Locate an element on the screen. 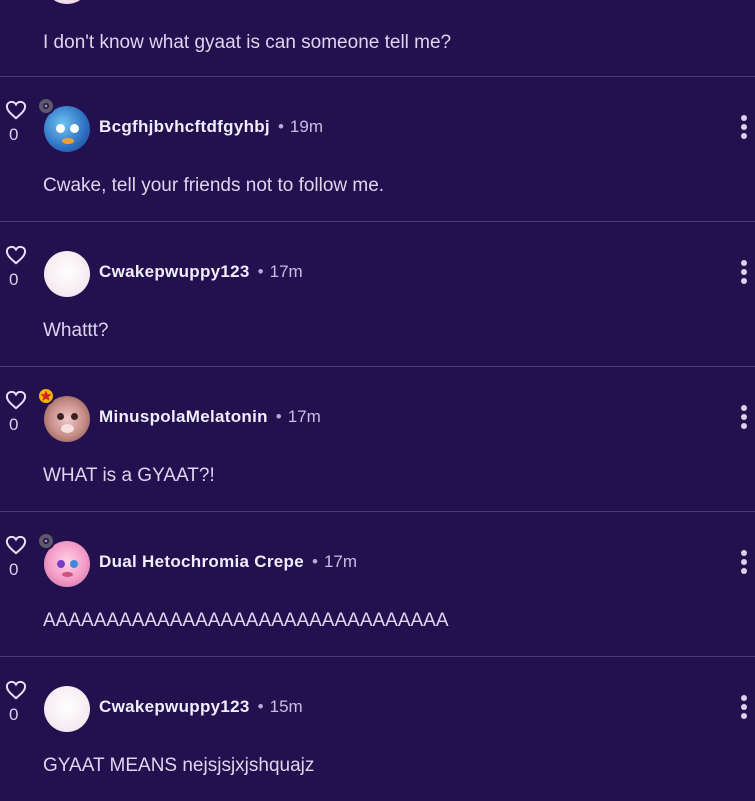 The height and width of the screenshot is (801, 755). comment-meta: Dual Hetochromia Crepe • 17m is located at coordinates (228, 562).